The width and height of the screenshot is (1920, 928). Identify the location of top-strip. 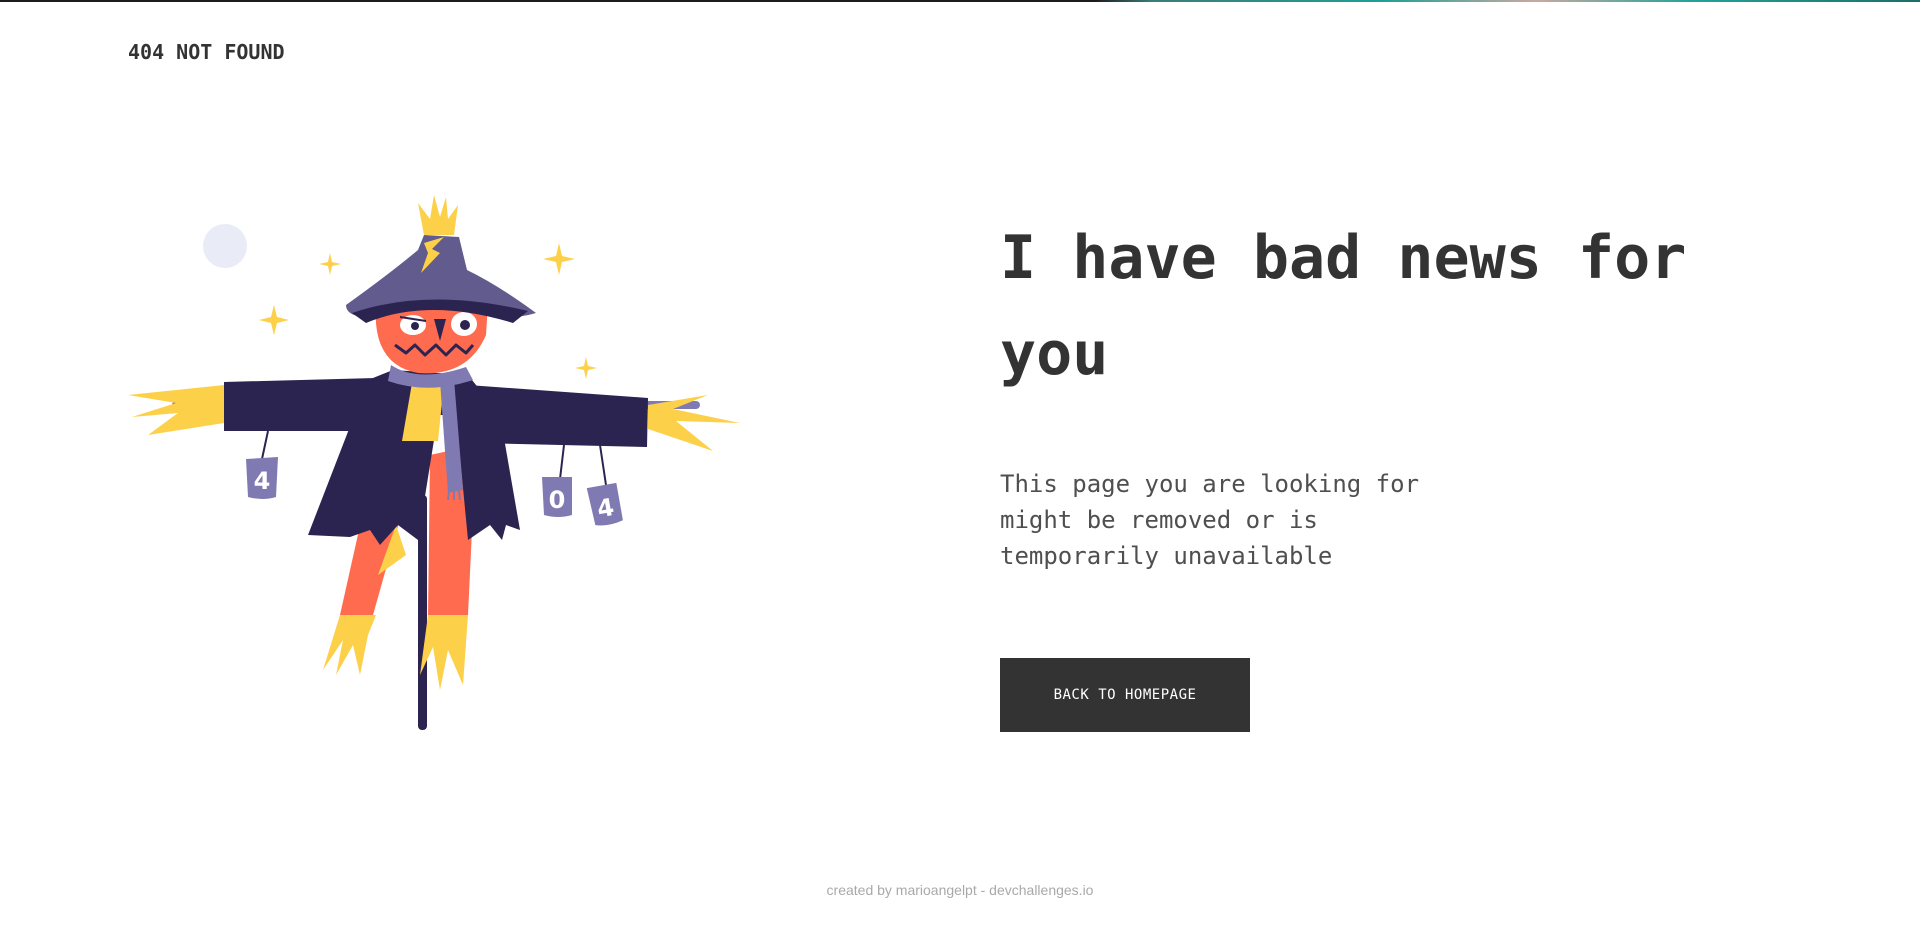
(960, 1).